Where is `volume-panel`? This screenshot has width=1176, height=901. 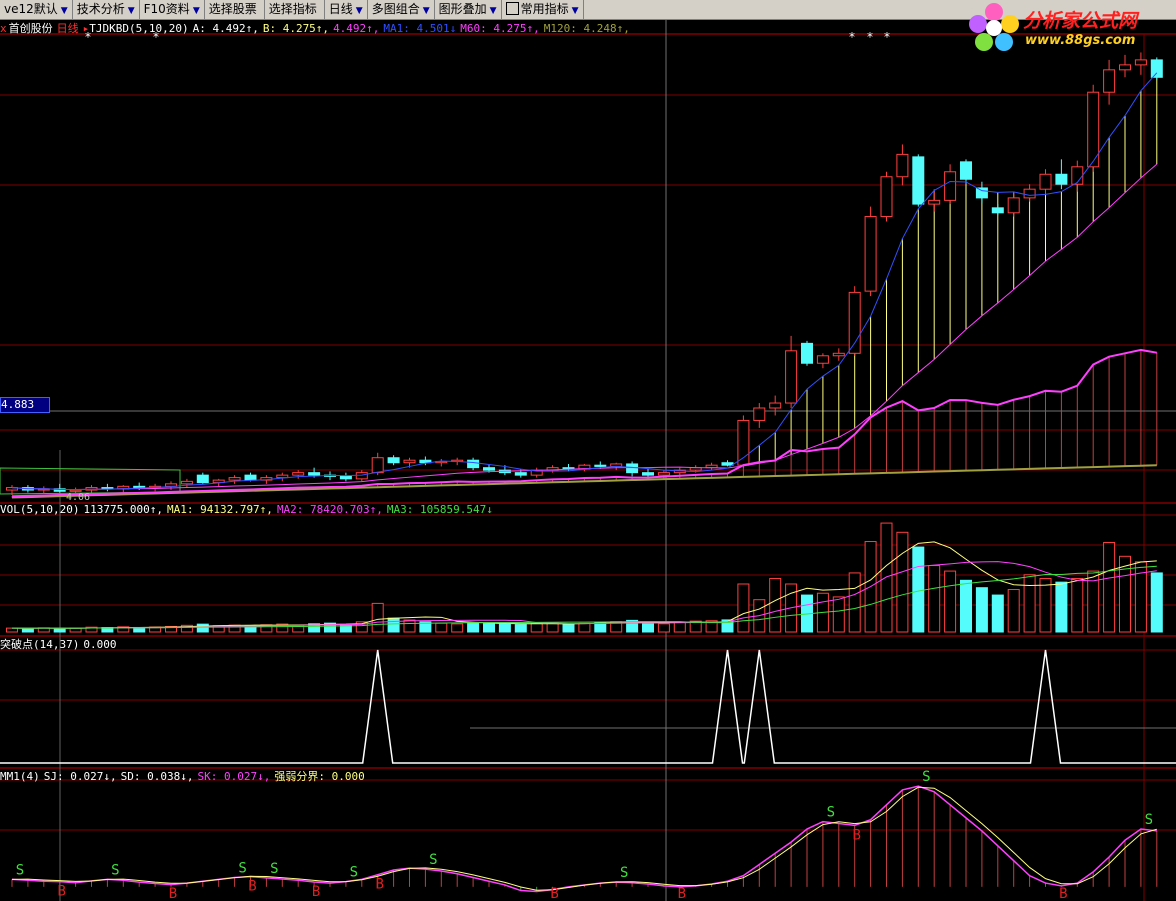 volume-panel is located at coordinates (584, 577).